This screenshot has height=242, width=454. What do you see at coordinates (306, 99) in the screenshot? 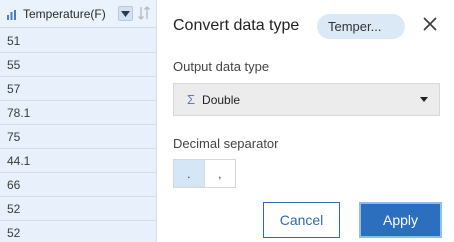
I see `output-data-type-select: Σ Double` at bounding box center [306, 99].